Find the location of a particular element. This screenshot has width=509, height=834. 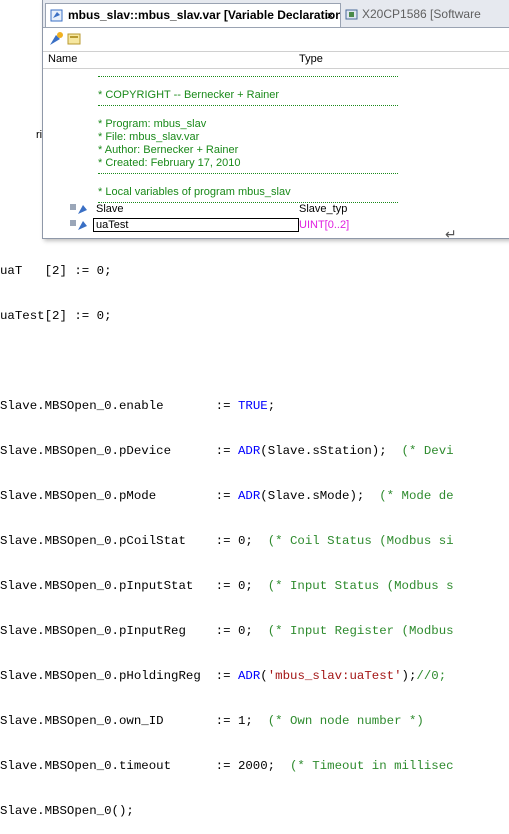

variable-row-selected: uaTest UINT[0..2] is located at coordinates (276, 225).